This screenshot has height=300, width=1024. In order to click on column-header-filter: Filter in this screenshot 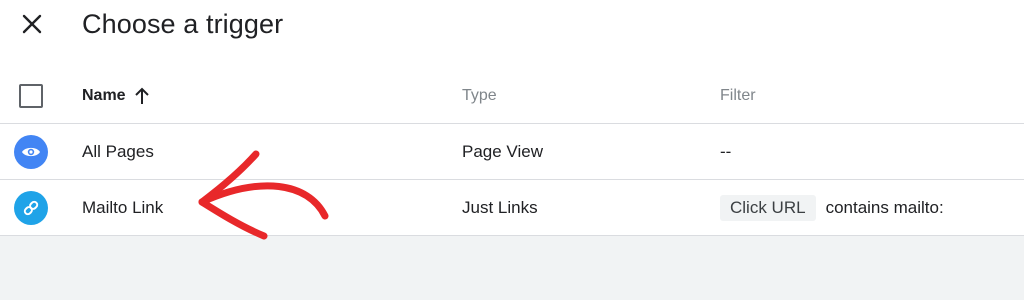, I will do `click(738, 95)`.